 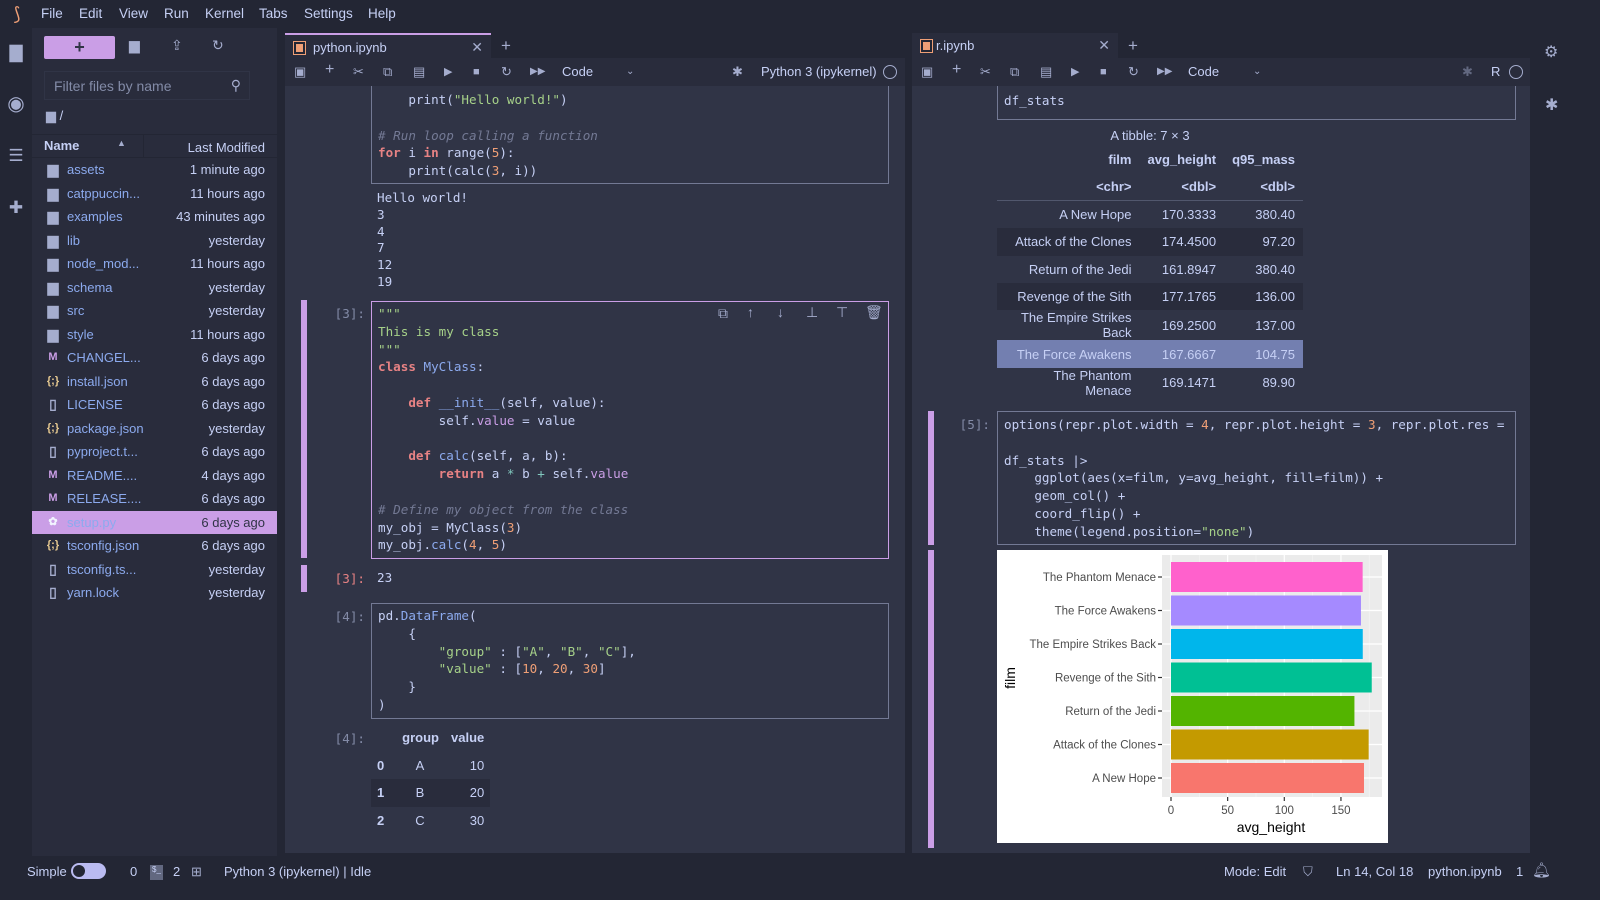 I want to click on menu-settings: Settings, so click(x=328, y=13).